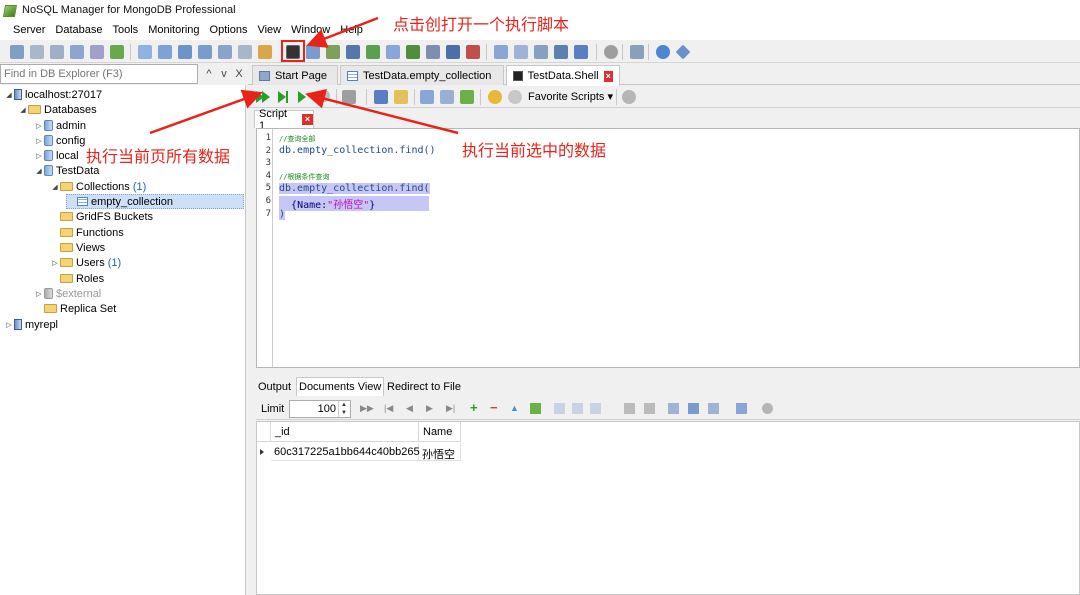 This screenshot has width=1080, height=595. Describe the element at coordinates (342, 32) in the screenshot. I see `arrow-to-shell-icon` at that location.